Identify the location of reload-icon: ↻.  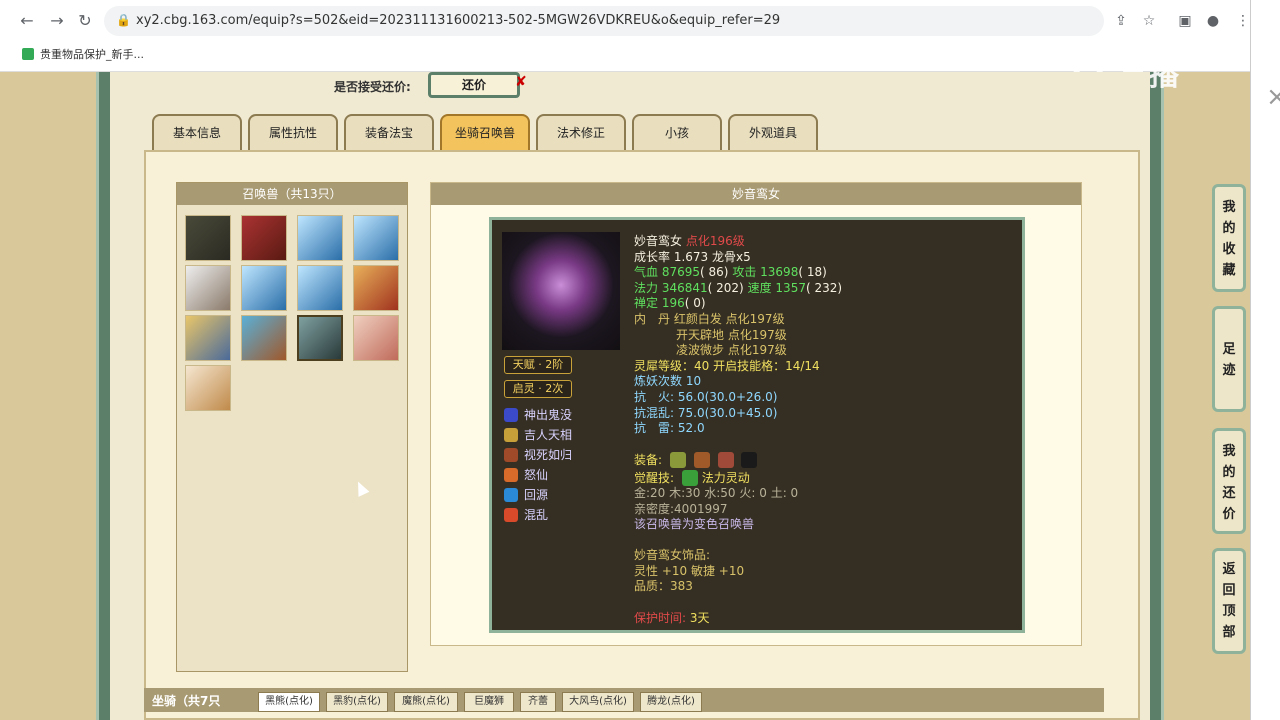
(85, 21).